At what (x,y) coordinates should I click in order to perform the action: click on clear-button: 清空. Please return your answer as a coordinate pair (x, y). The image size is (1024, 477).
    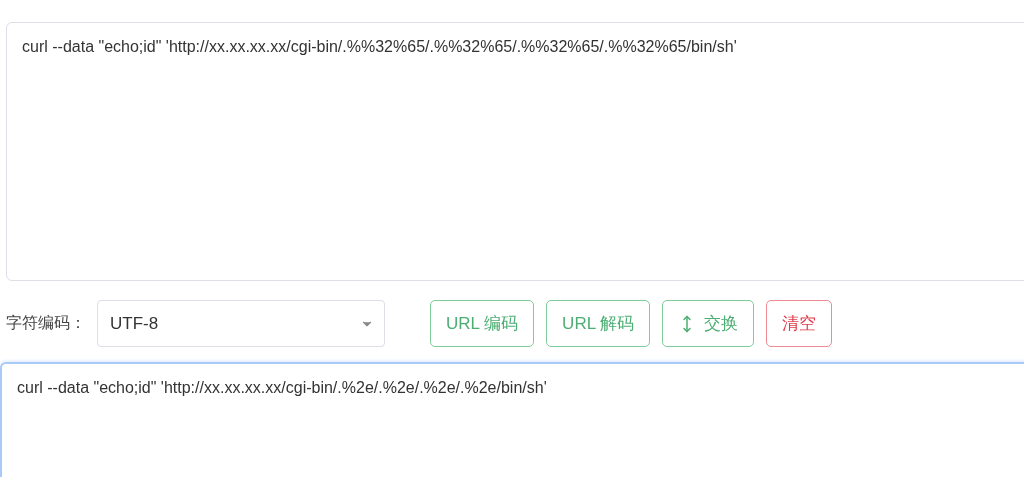
    Looking at the image, I should click on (799, 323).